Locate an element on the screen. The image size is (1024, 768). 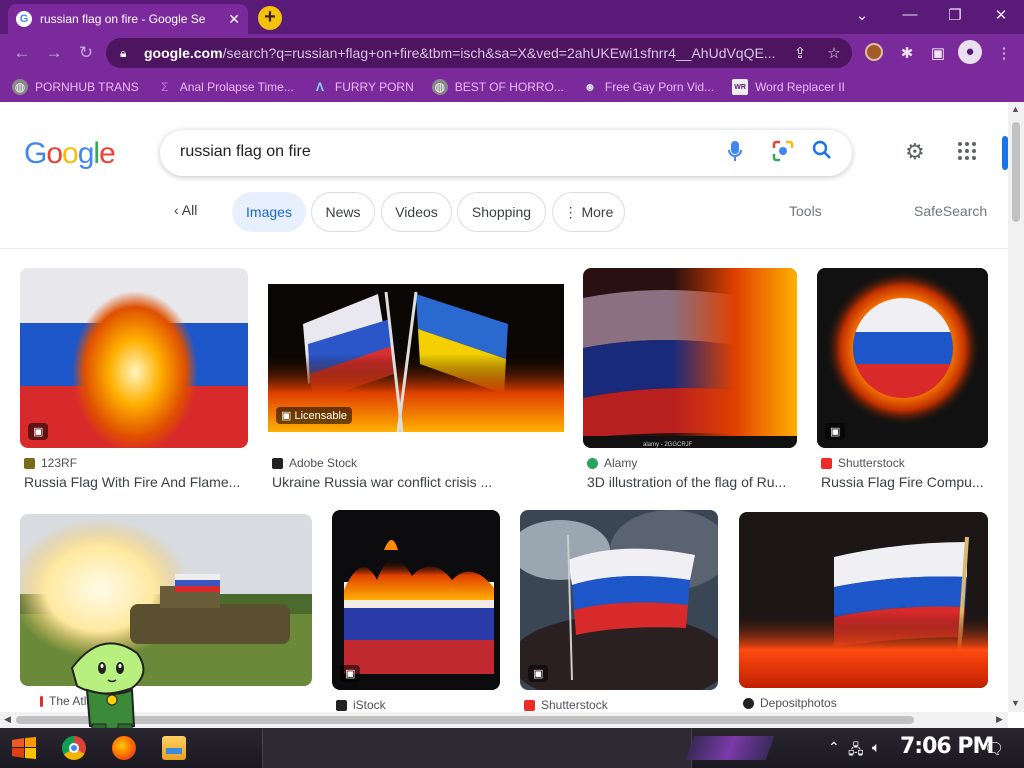
restore-button: ❐ is located at coordinates (955, 15).